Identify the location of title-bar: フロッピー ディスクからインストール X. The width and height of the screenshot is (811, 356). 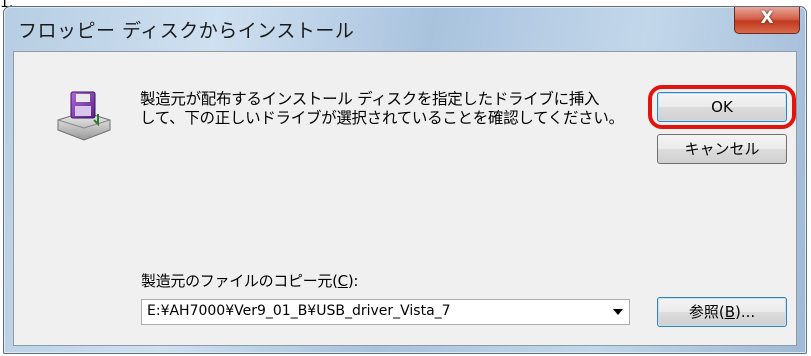
(405, 29).